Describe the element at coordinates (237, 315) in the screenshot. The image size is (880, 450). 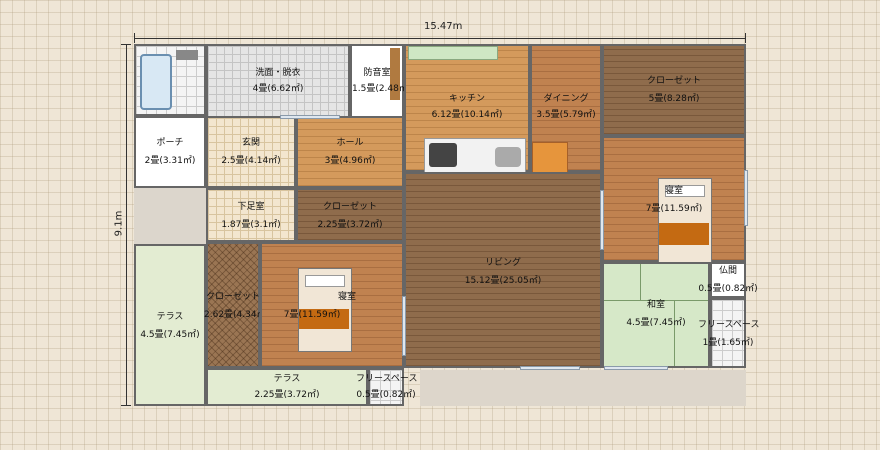
I see `closet-w-area: 2.62畳(4.34㎡)` at that location.